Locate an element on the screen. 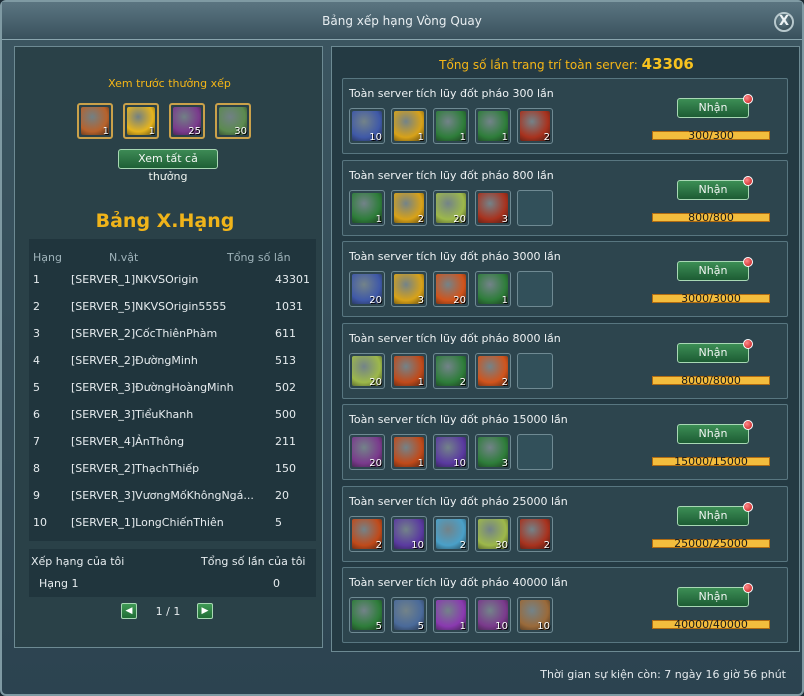 This screenshot has height=696, width=804. progress-text: 3000/3000 is located at coordinates (711, 298).